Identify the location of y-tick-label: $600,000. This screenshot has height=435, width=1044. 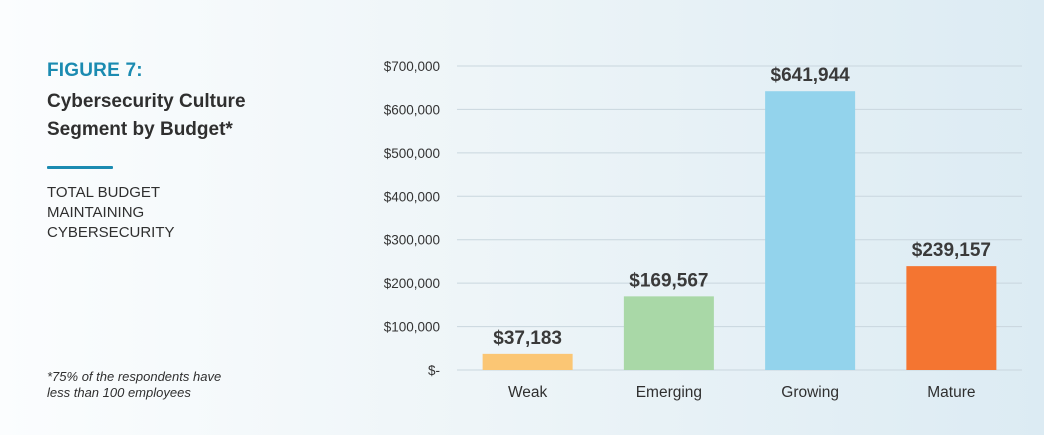
(412, 109).